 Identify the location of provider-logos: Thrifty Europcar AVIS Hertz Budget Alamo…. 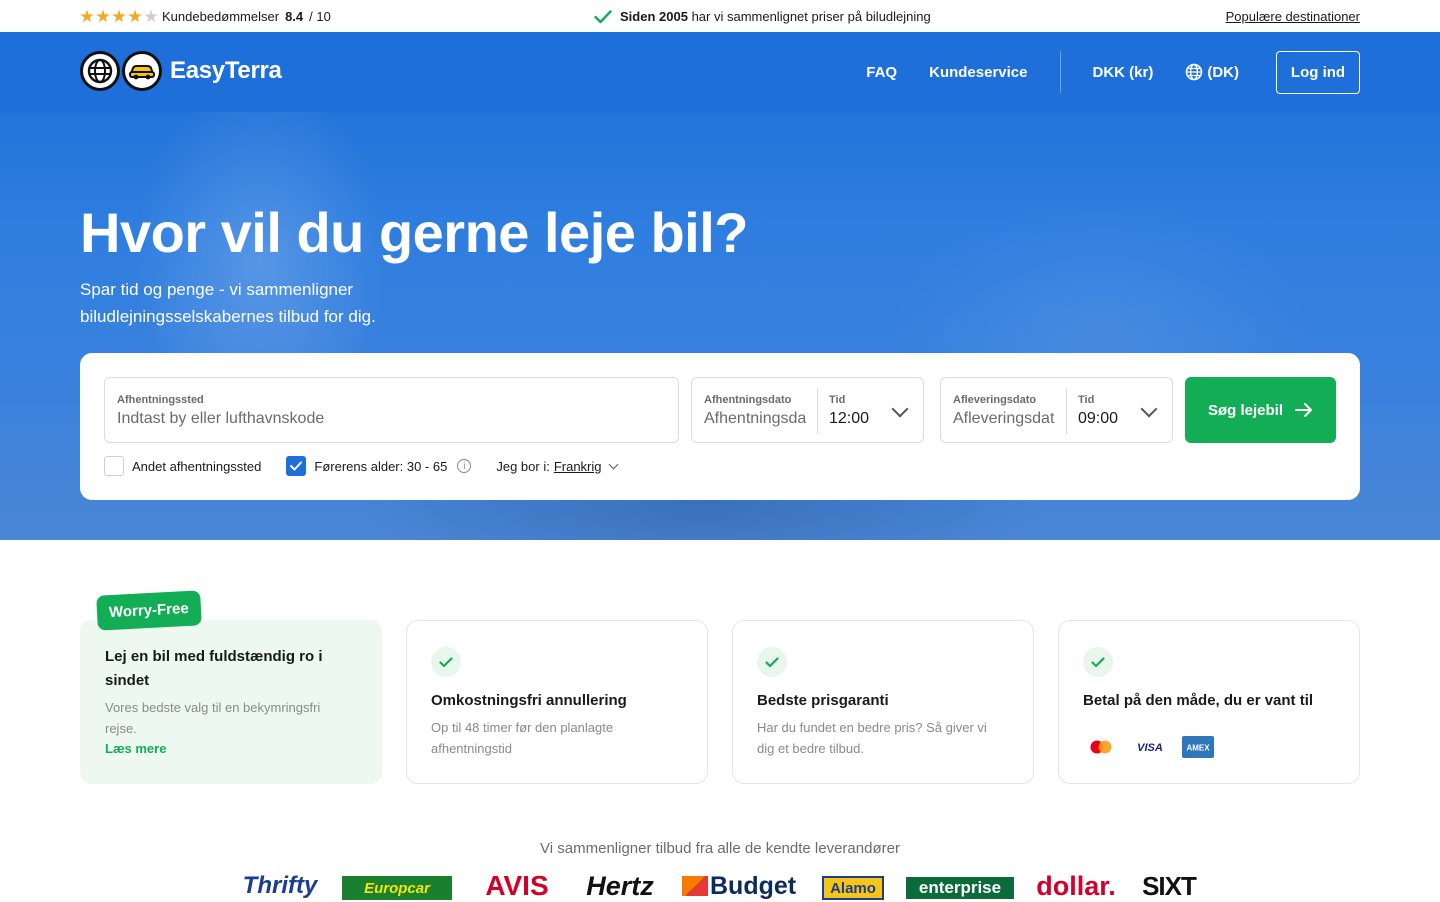
(720, 885).